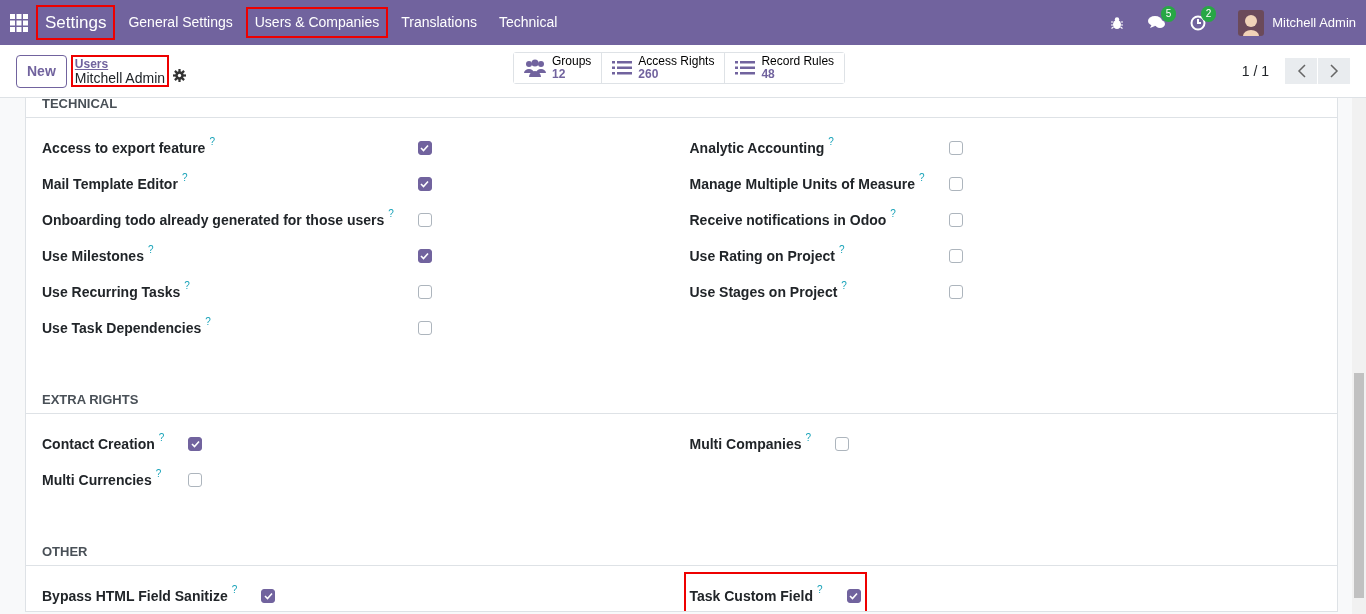 The height and width of the screenshot is (614, 1366). Describe the element at coordinates (745, 444) in the screenshot. I see `field-label: Multi Companies` at that location.